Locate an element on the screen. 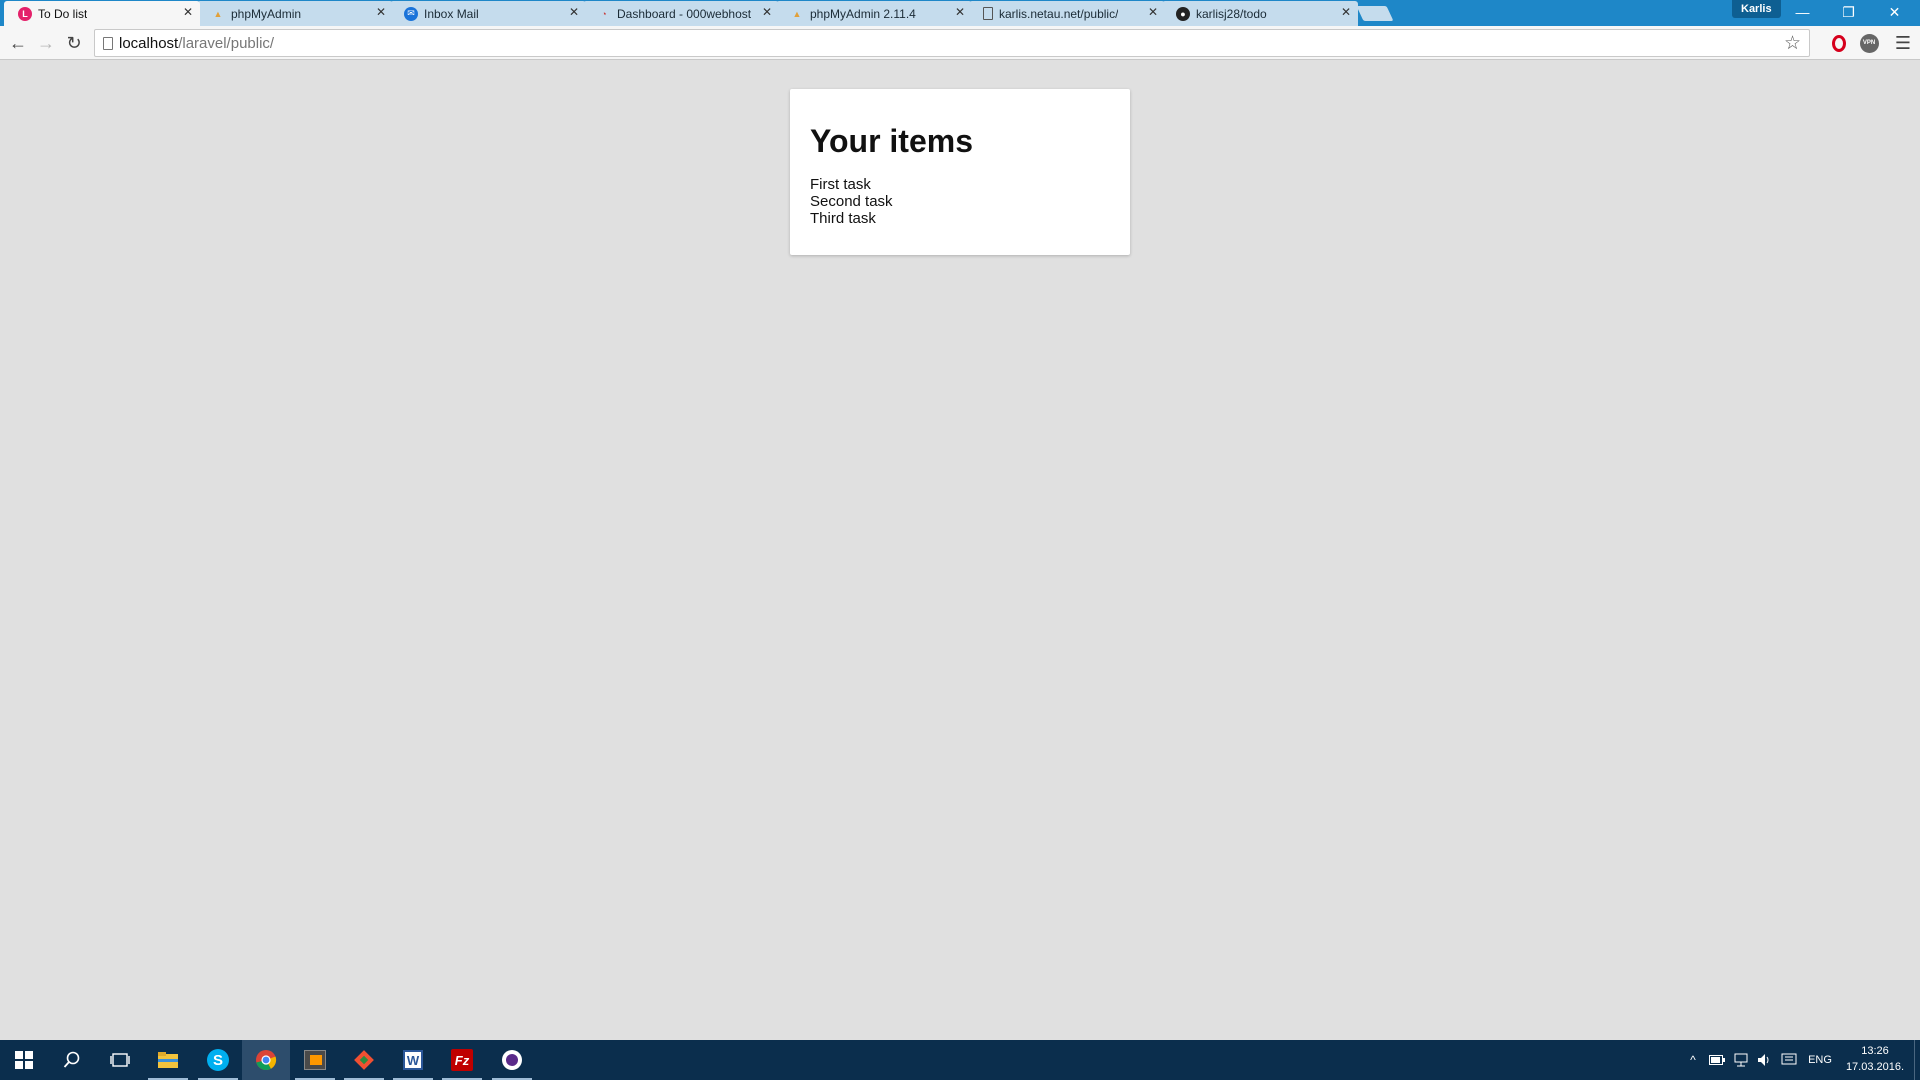 The image size is (1920, 1080). url-path: /laravel/public/ is located at coordinates (226, 43).